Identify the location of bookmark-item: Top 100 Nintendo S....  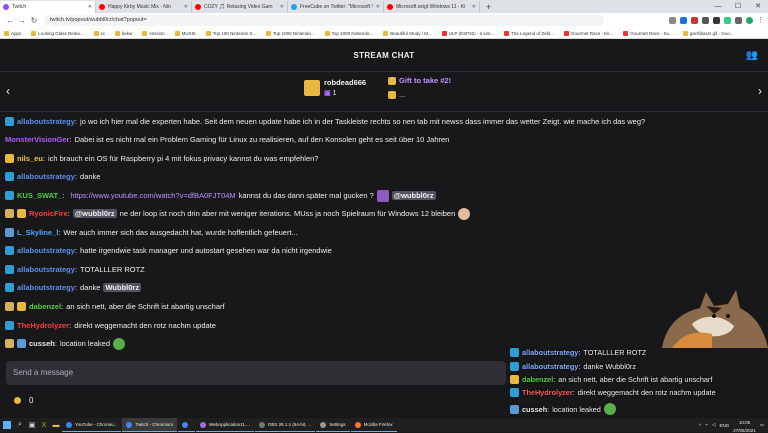
(230, 33).